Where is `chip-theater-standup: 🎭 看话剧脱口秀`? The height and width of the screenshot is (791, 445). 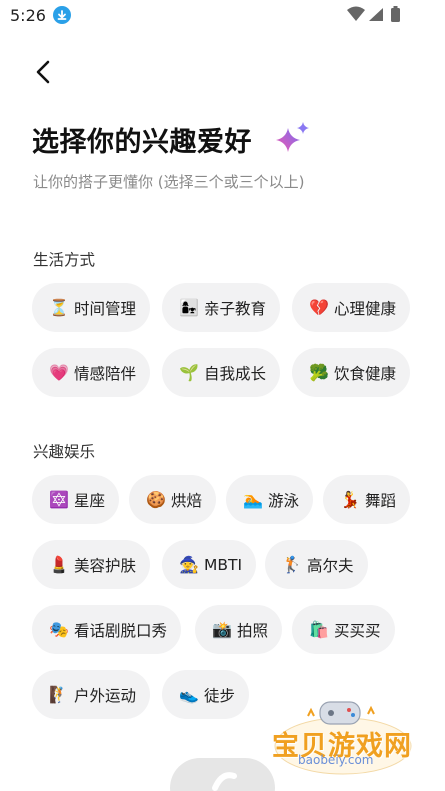 chip-theater-standup: 🎭 看话剧脱口秀 is located at coordinates (107, 629).